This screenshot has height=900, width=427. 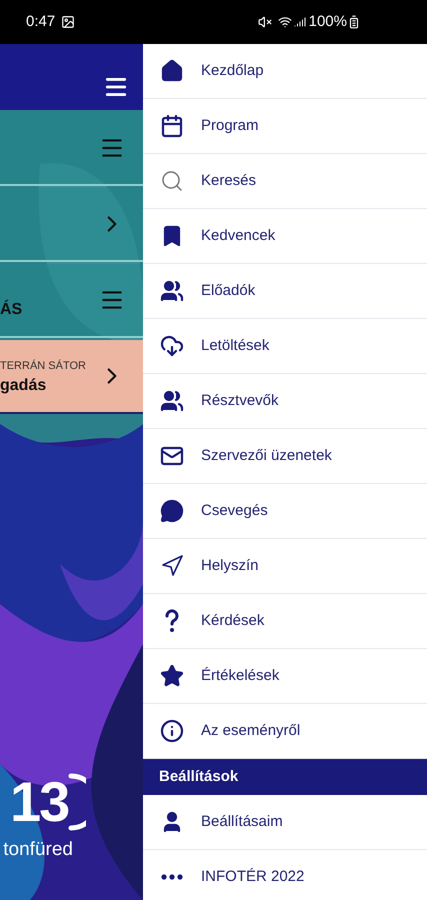 What do you see at coordinates (172, 346) in the screenshot?
I see `cloud-download-icon` at bounding box center [172, 346].